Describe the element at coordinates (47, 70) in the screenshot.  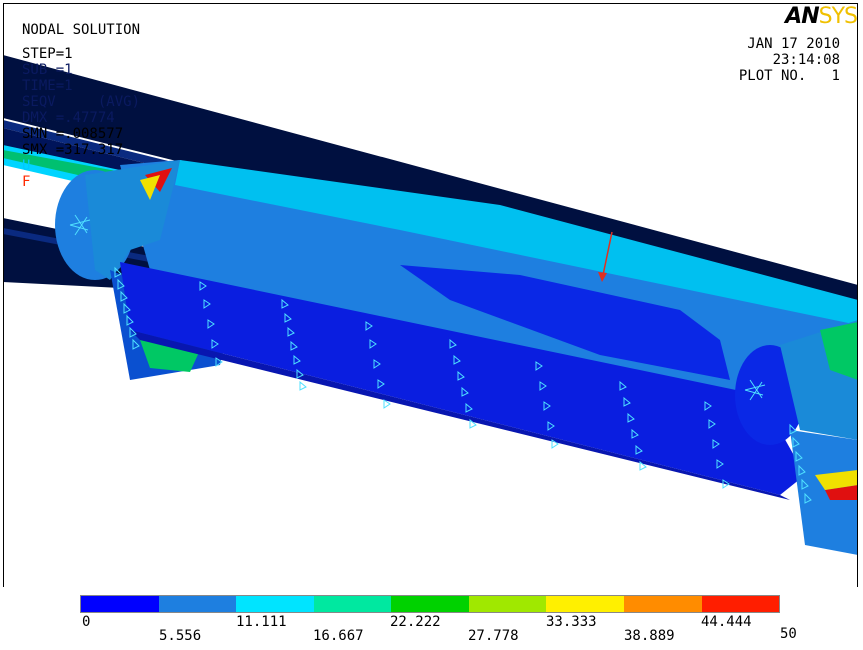
I see `sub-line: SUB =1` at that location.